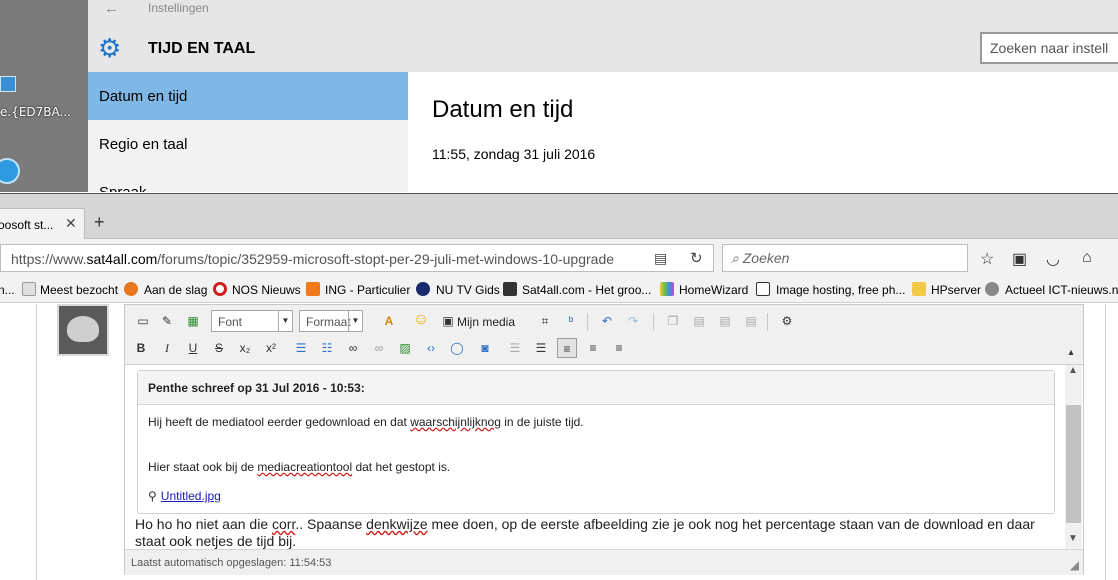 This screenshot has height=580, width=1118. I want to click on bookmark-item: NOS Nieuws, so click(266, 290).